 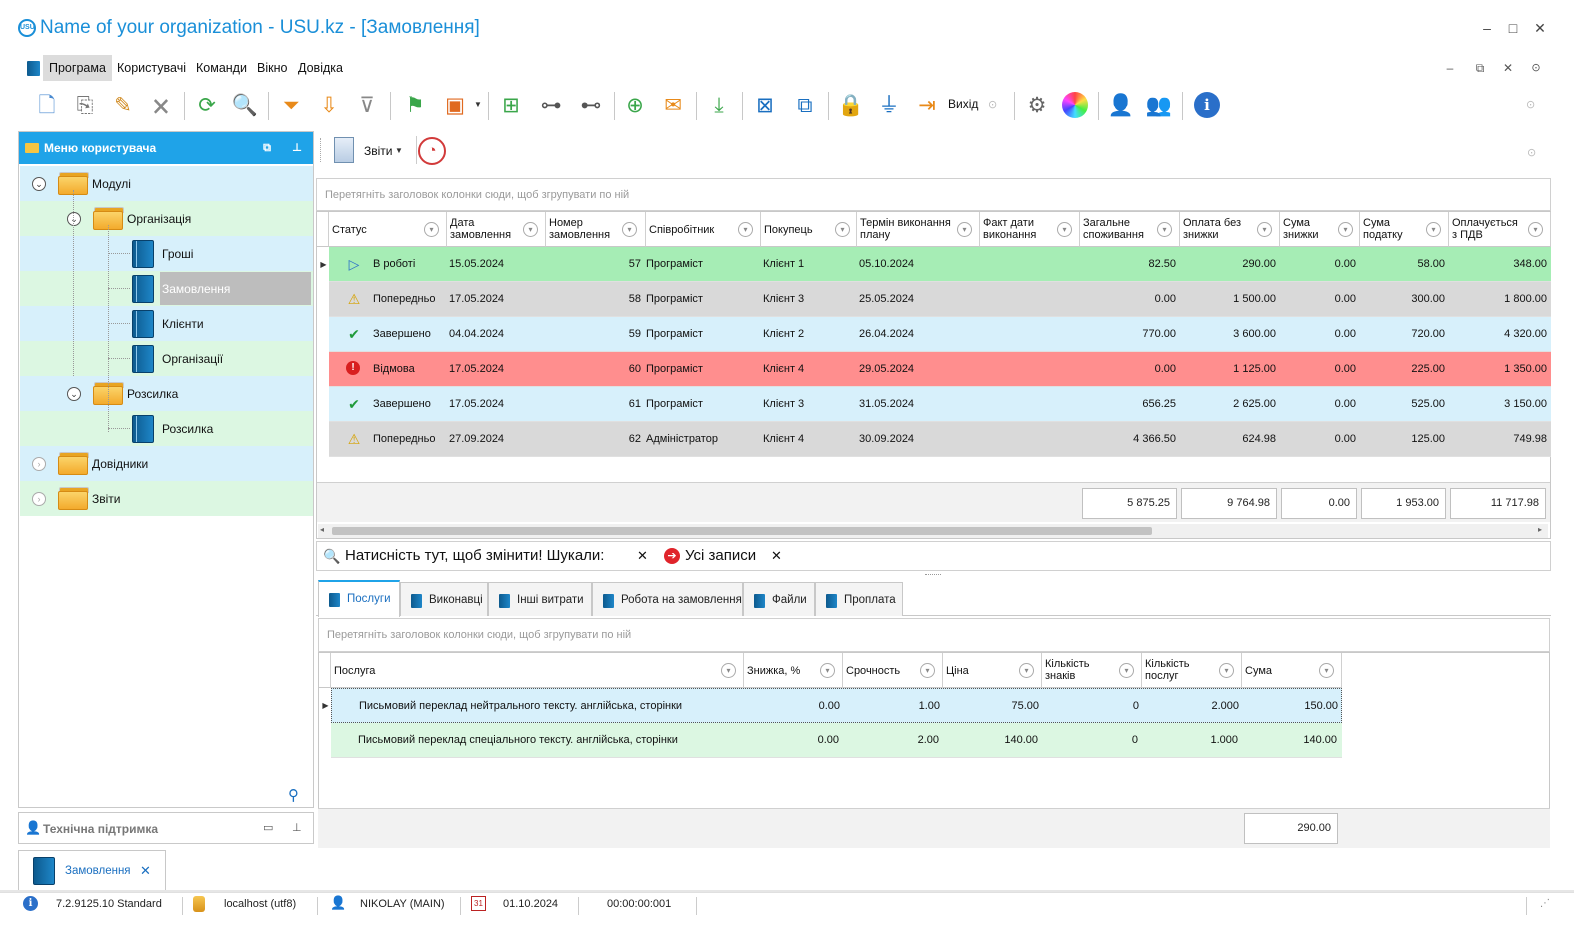 I want to click on tab-payment: Проплата, so click(x=859, y=599).